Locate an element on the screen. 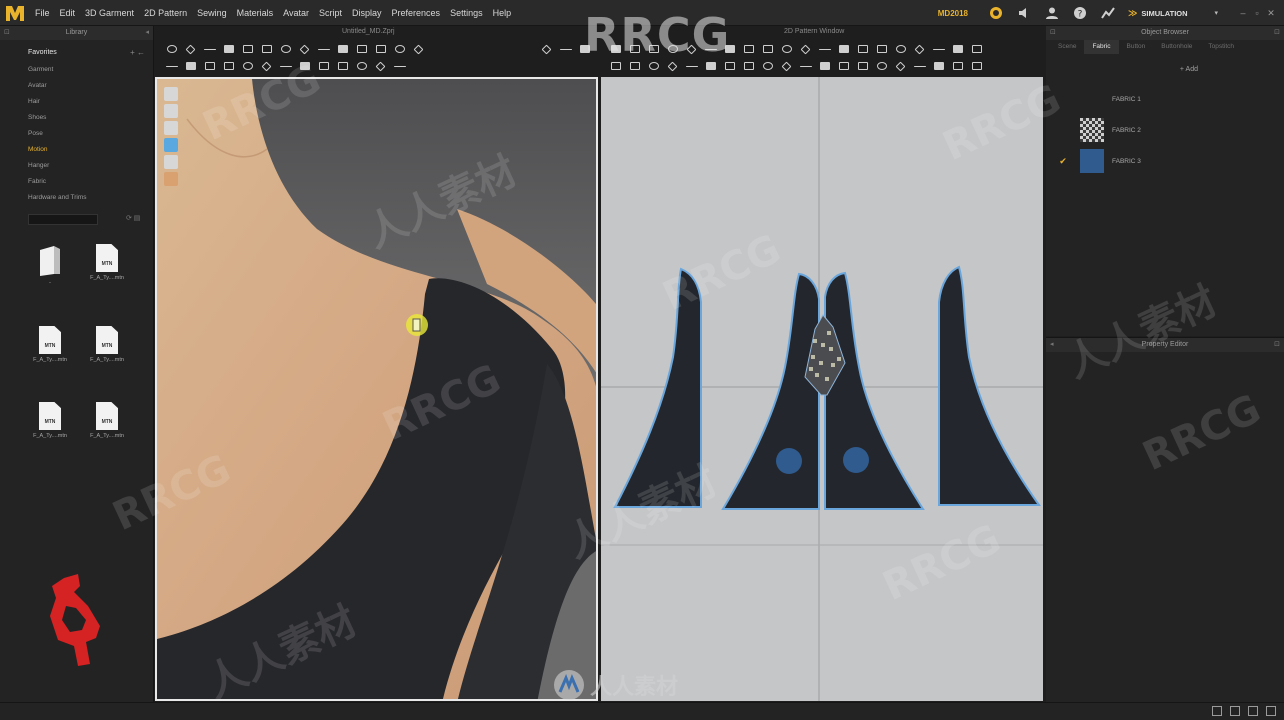  show-garment-icon is located at coordinates (171, 111).